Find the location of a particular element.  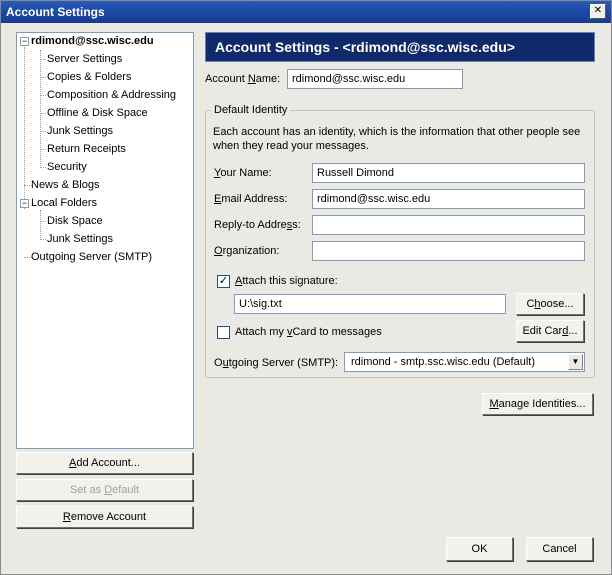

reply-to-label-rest: s: is located at coordinates (296, 225).